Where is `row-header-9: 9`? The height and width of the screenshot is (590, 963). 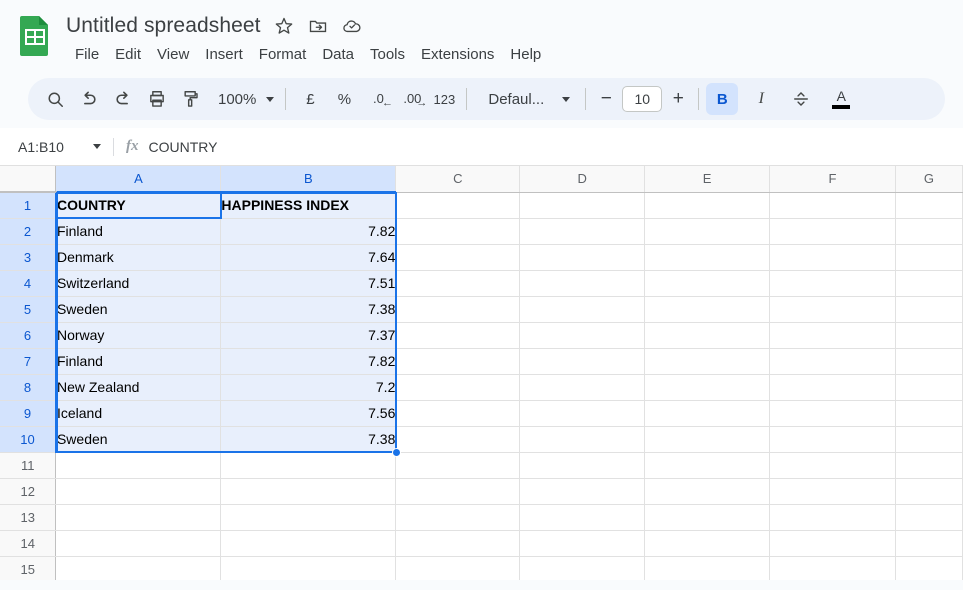 row-header-9: 9 is located at coordinates (28, 413).